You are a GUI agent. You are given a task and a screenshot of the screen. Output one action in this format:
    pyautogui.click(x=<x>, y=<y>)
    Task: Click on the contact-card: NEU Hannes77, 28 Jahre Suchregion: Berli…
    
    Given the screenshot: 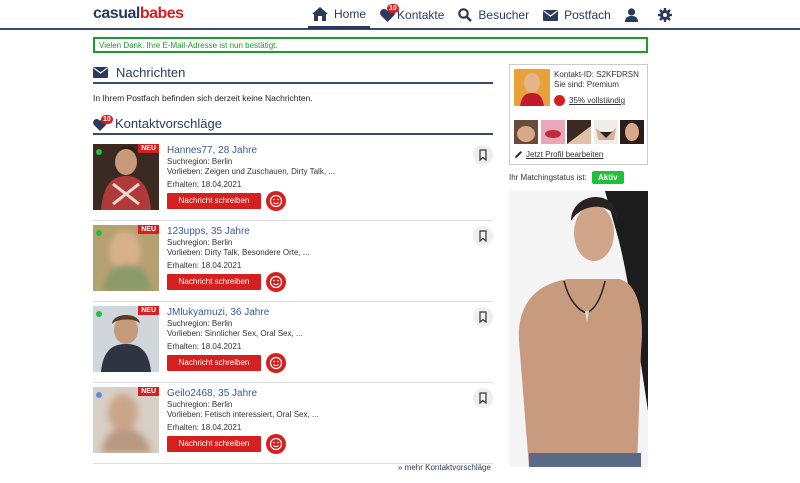 What is the action you would take?
    pyautogui.click(x=293, y=182)
    